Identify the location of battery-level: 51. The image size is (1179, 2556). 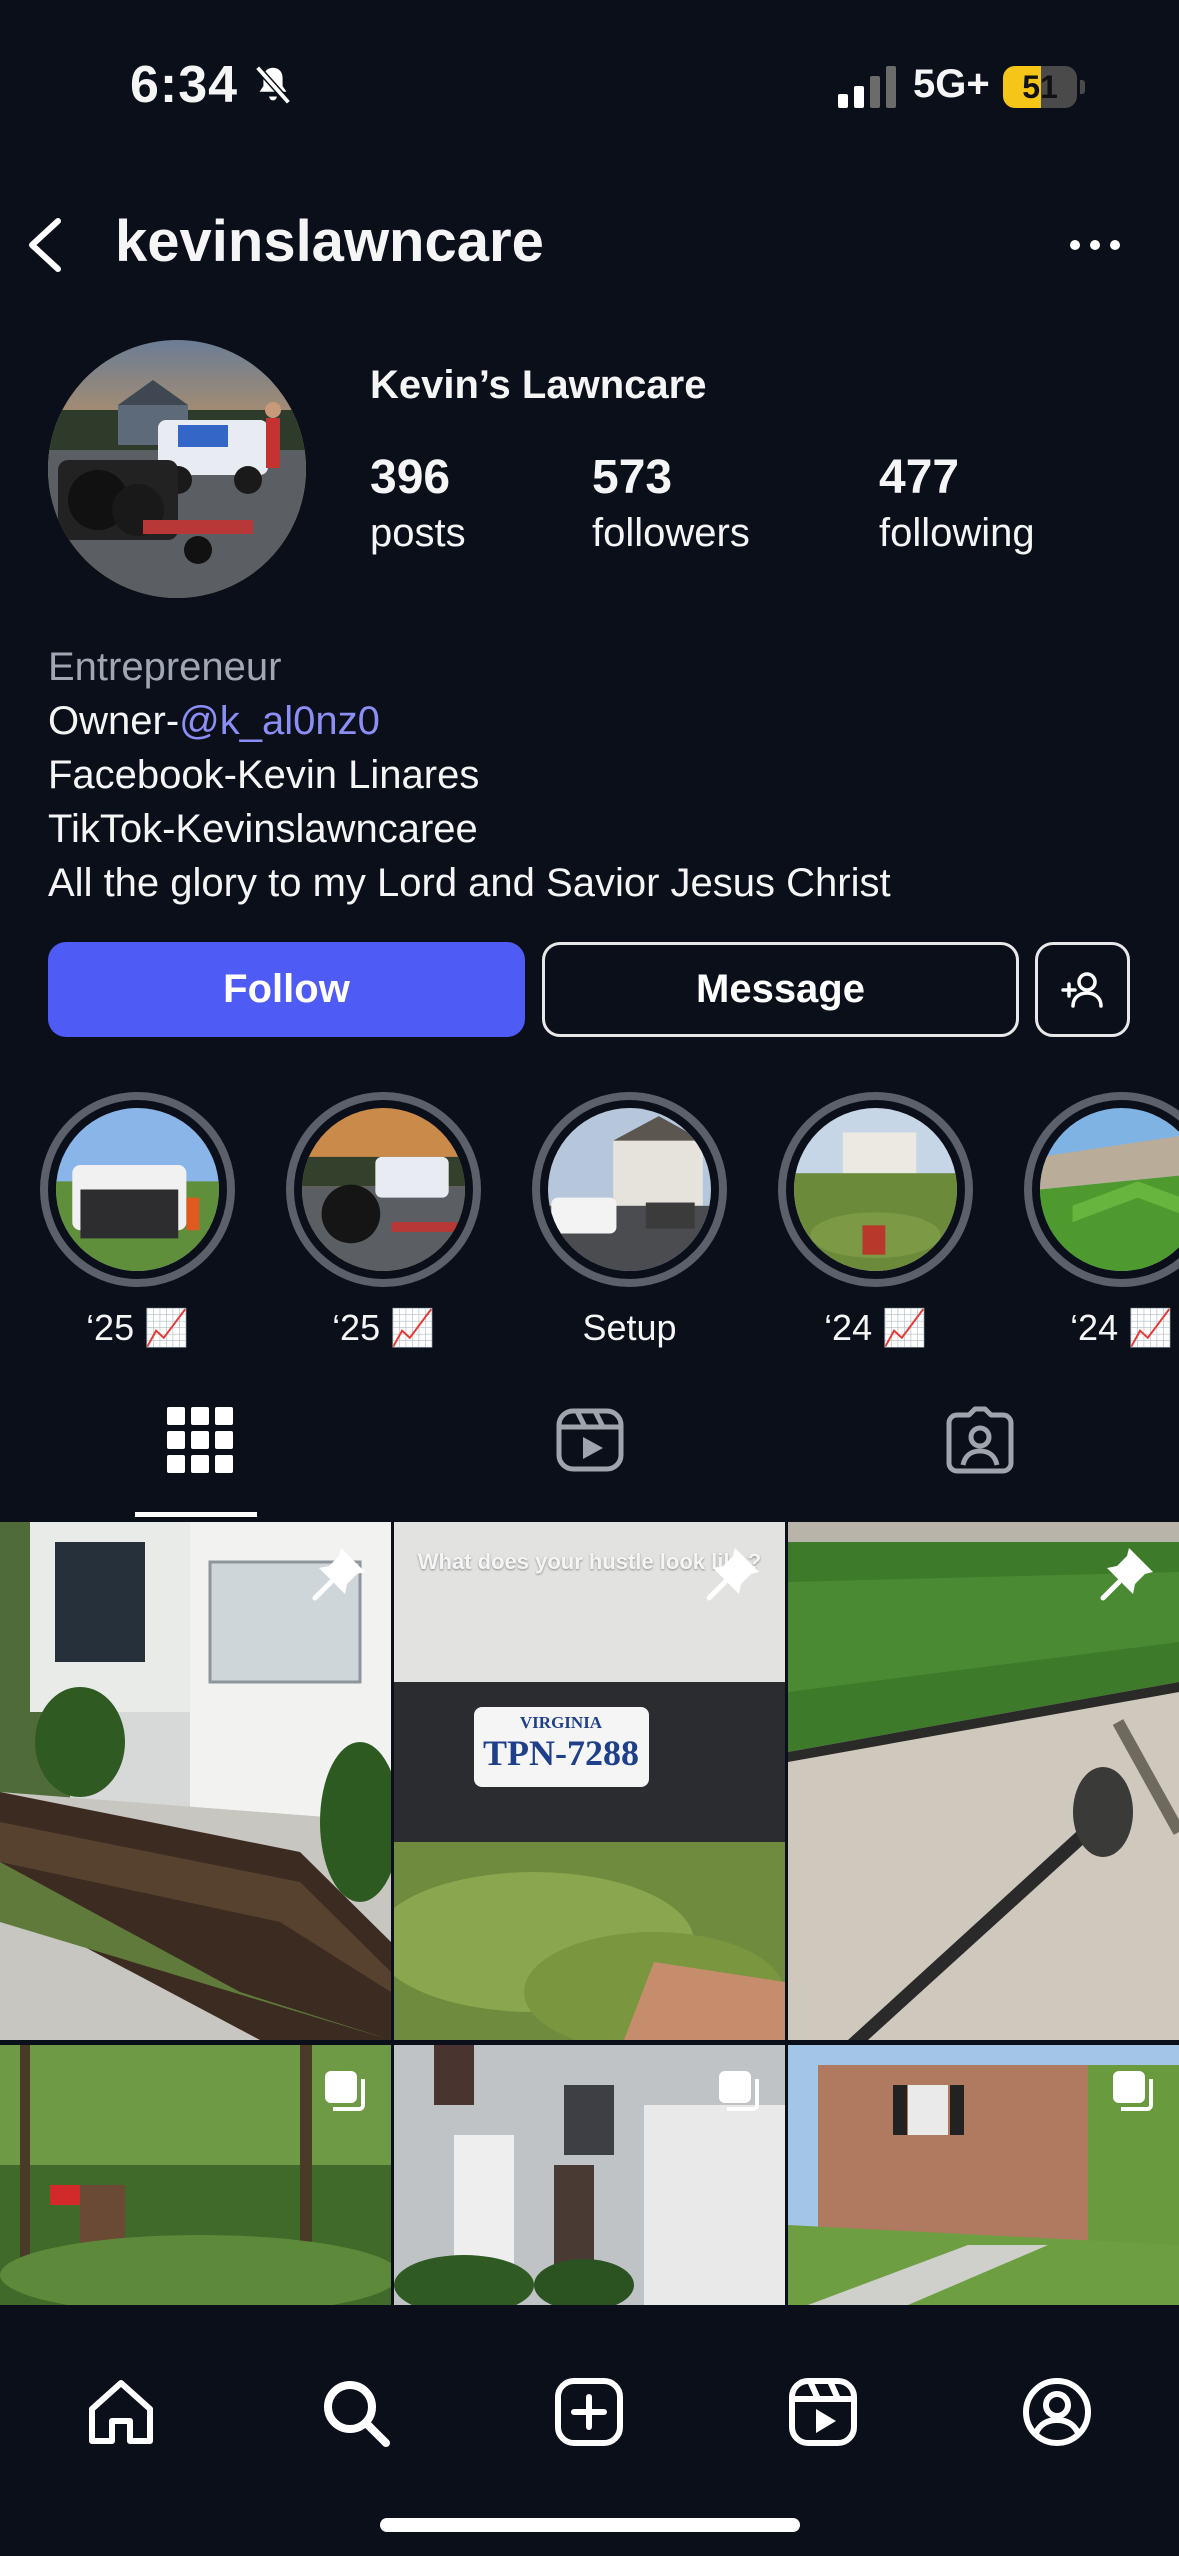
(1040, 87).